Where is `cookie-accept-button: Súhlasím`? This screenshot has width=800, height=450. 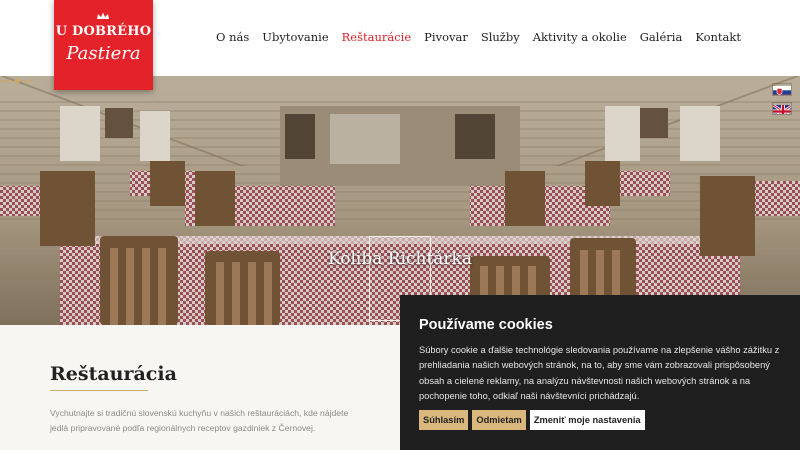
cookie-accept-button: Súhlasím is located at coordinates (444, 420).